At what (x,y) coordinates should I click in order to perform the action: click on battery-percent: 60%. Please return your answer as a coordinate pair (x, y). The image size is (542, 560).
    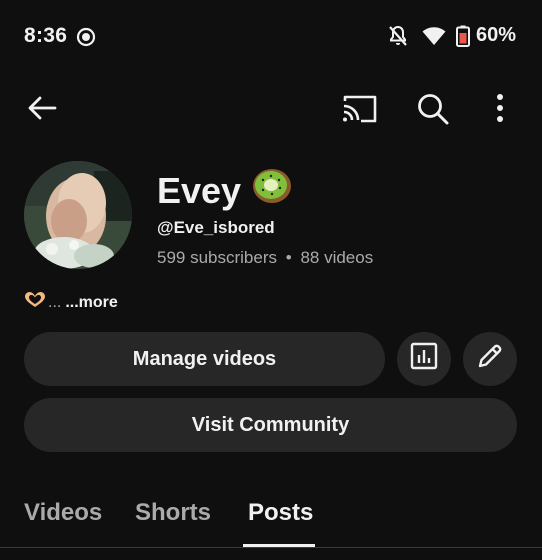
    Looking at the image, I should click on (495, 35).